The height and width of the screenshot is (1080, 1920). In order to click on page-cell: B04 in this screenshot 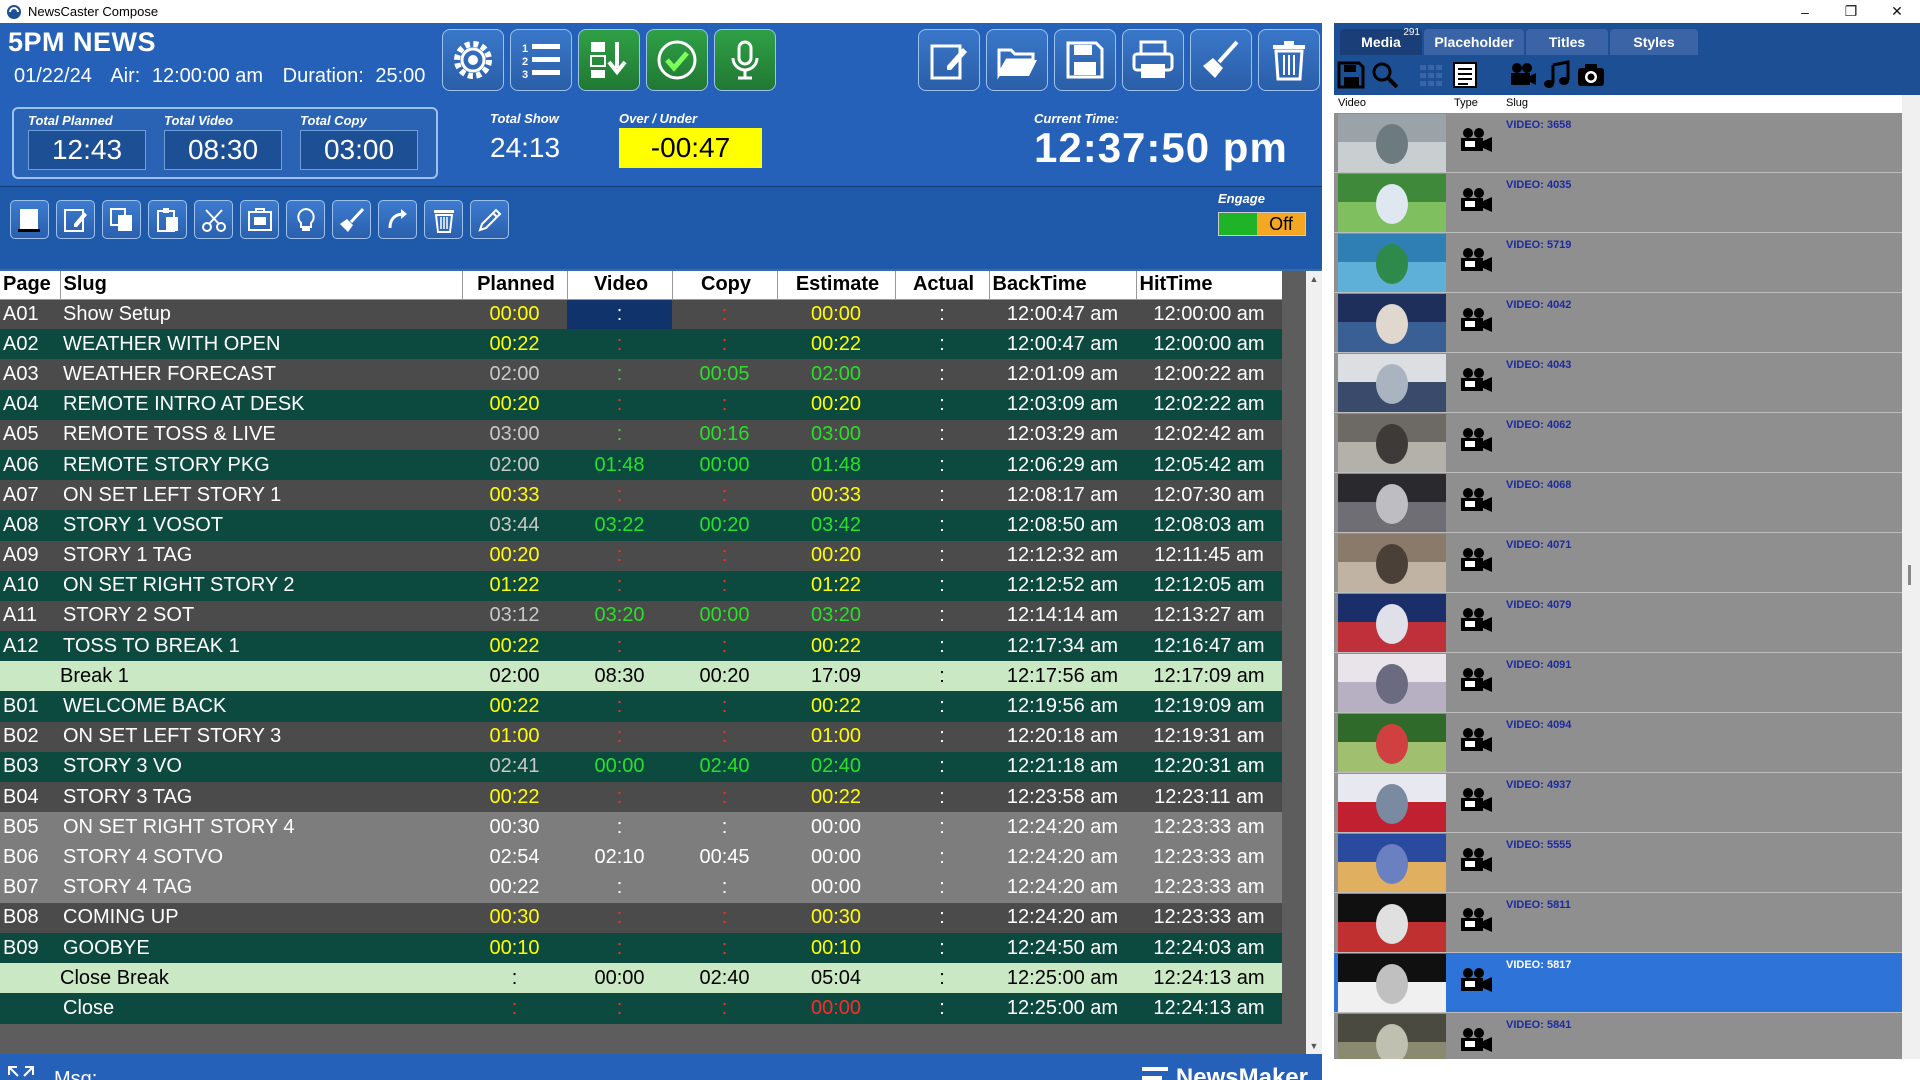, I will do `click(30, 797)`.